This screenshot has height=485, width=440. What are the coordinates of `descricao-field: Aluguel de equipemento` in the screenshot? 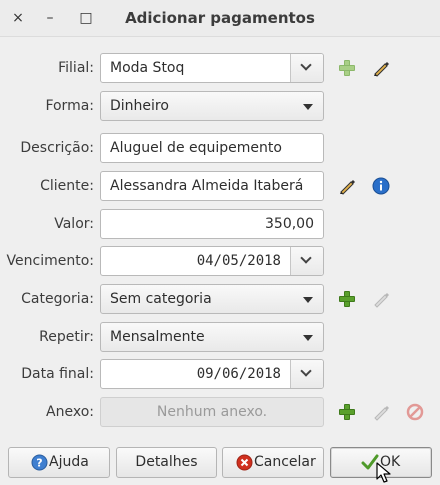 It's located at (212, 148).